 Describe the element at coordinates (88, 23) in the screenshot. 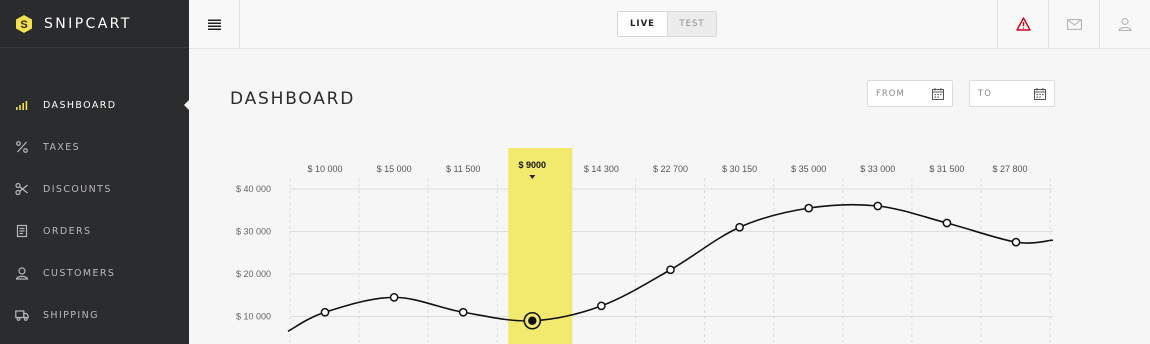

I see `brand-name: SNIPCART` at that location.